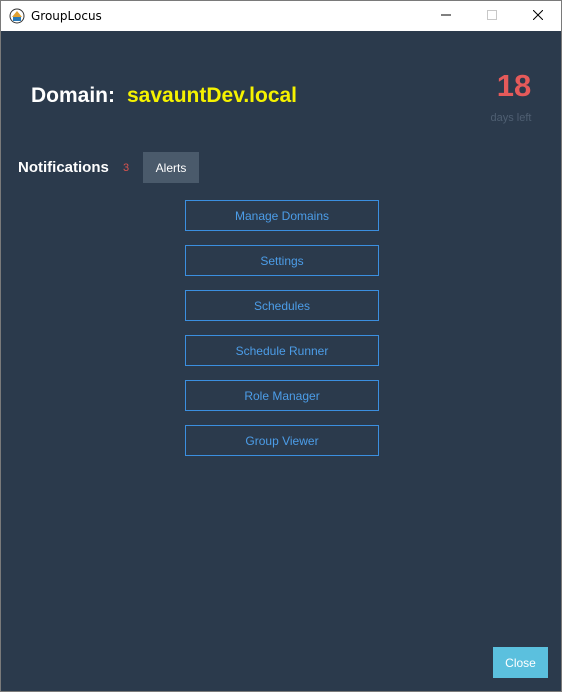 The image size is (562, 692). Describe the element at coordinates (282, 440) in the screenshot. I see `group-viewer-button: Group Viewer` at that location.